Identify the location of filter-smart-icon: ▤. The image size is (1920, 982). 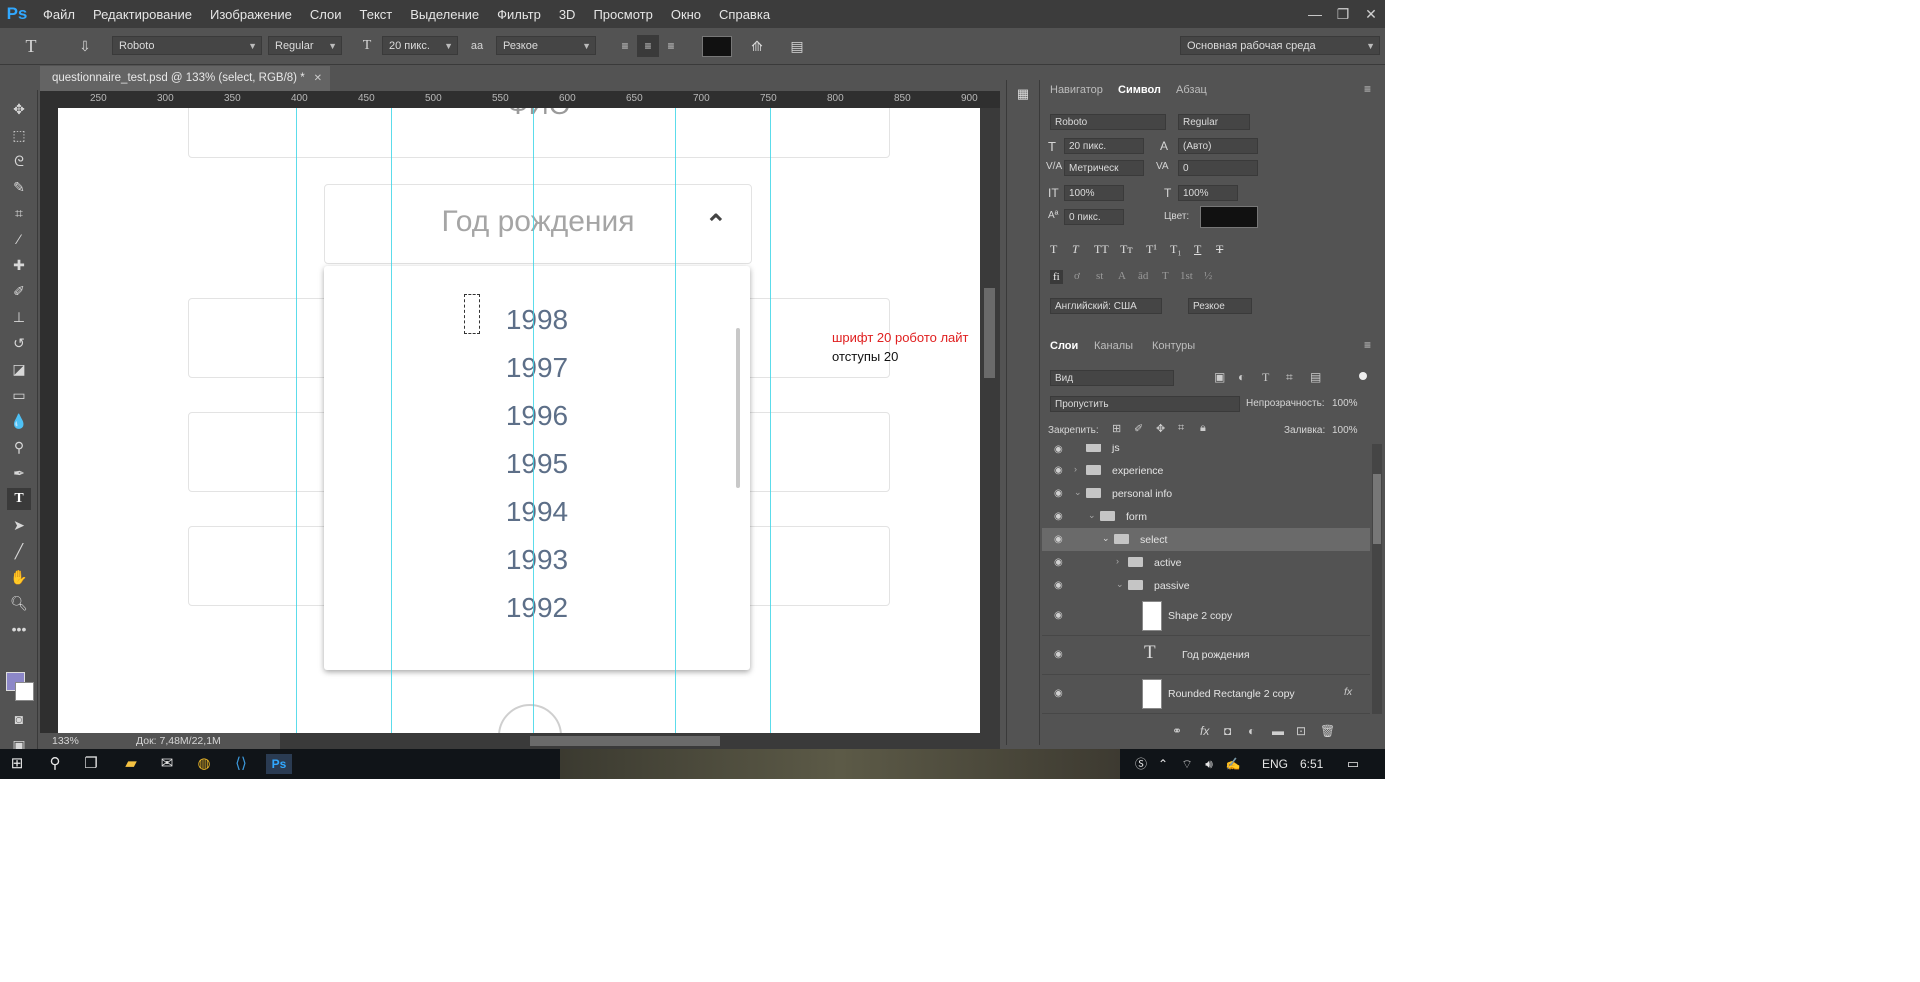
(1315, 377).